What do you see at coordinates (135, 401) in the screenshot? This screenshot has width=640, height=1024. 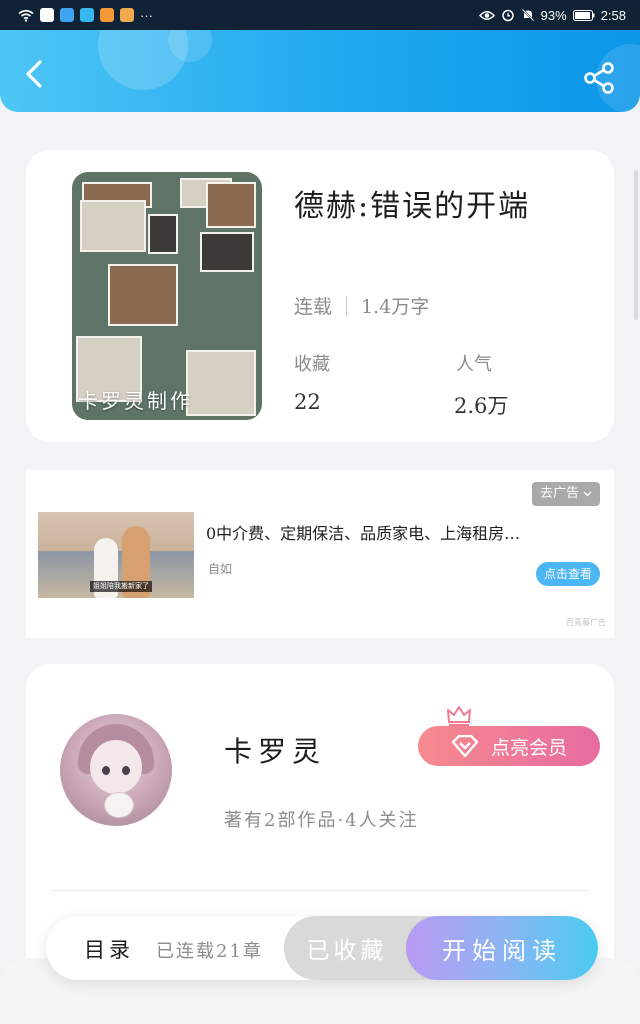 I see `cover-caption: 卡罗灵制作` at bounding box center [135, 401].